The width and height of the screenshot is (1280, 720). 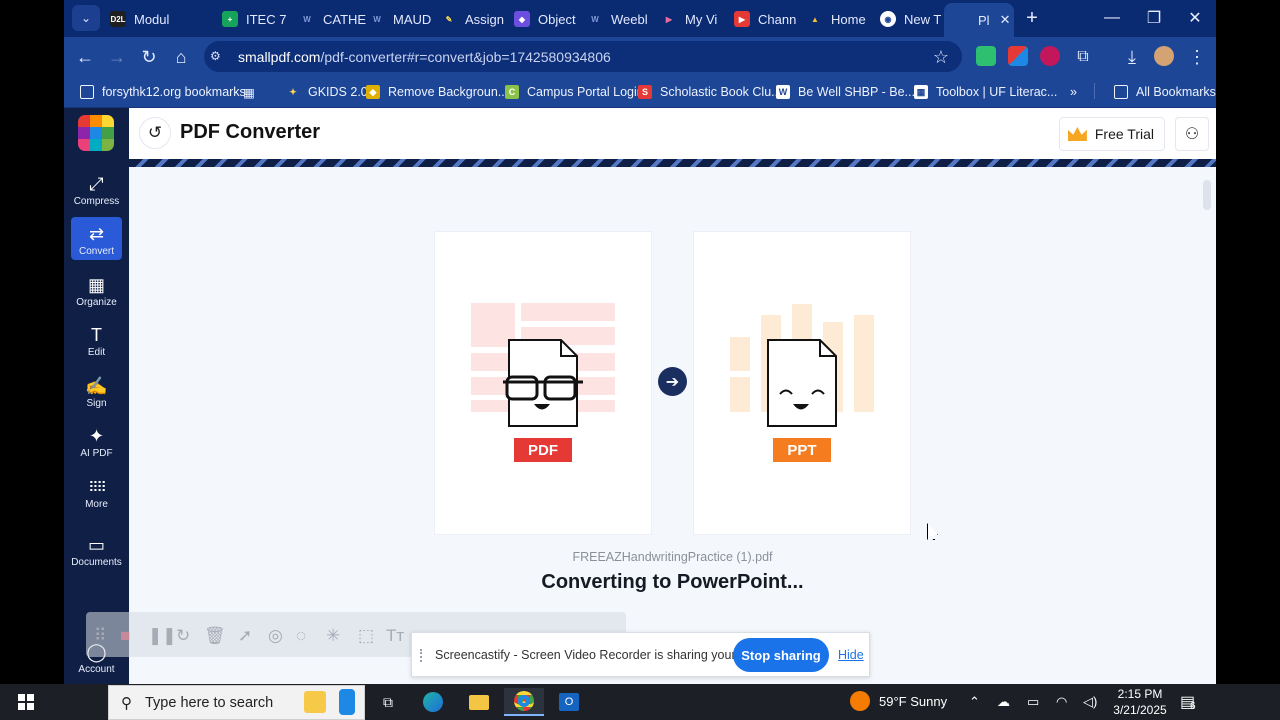 I want to click on minimize-button: —, so click(x=1112, y=18).